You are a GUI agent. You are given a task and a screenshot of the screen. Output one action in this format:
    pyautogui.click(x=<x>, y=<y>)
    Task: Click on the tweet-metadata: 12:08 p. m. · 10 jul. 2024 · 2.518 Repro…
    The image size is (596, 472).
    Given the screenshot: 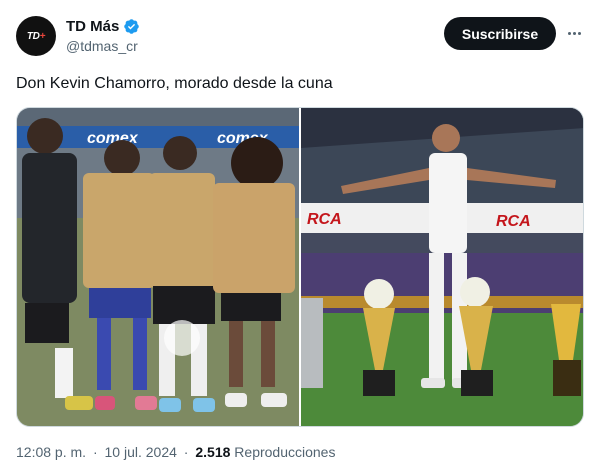 What is the action you would take?
    pyautogui.click(x=175, y=452)
    